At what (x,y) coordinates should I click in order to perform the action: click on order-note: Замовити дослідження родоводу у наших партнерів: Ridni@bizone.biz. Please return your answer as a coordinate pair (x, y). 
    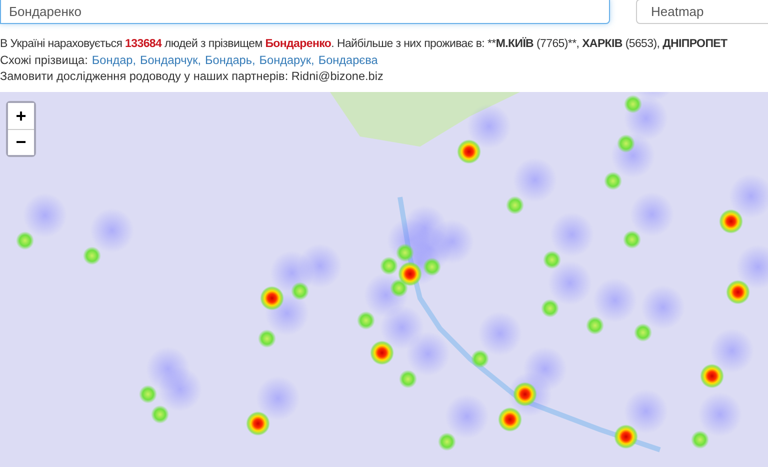
    Looking at the image, I should click on (192, 76).